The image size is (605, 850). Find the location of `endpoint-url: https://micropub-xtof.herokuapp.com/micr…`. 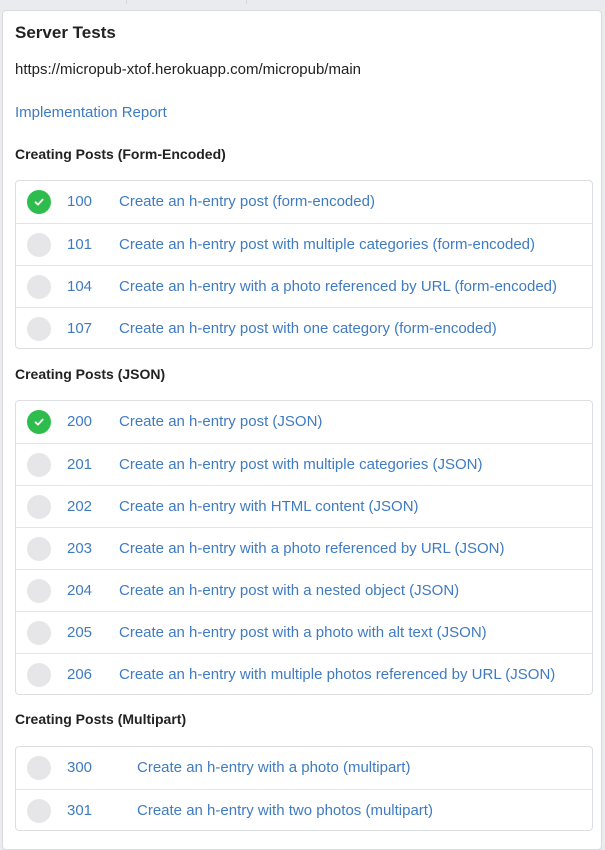

endpoint-url: https://micropub-xtof.herokuapp.com/micr… is located at coordinates (188, 69).